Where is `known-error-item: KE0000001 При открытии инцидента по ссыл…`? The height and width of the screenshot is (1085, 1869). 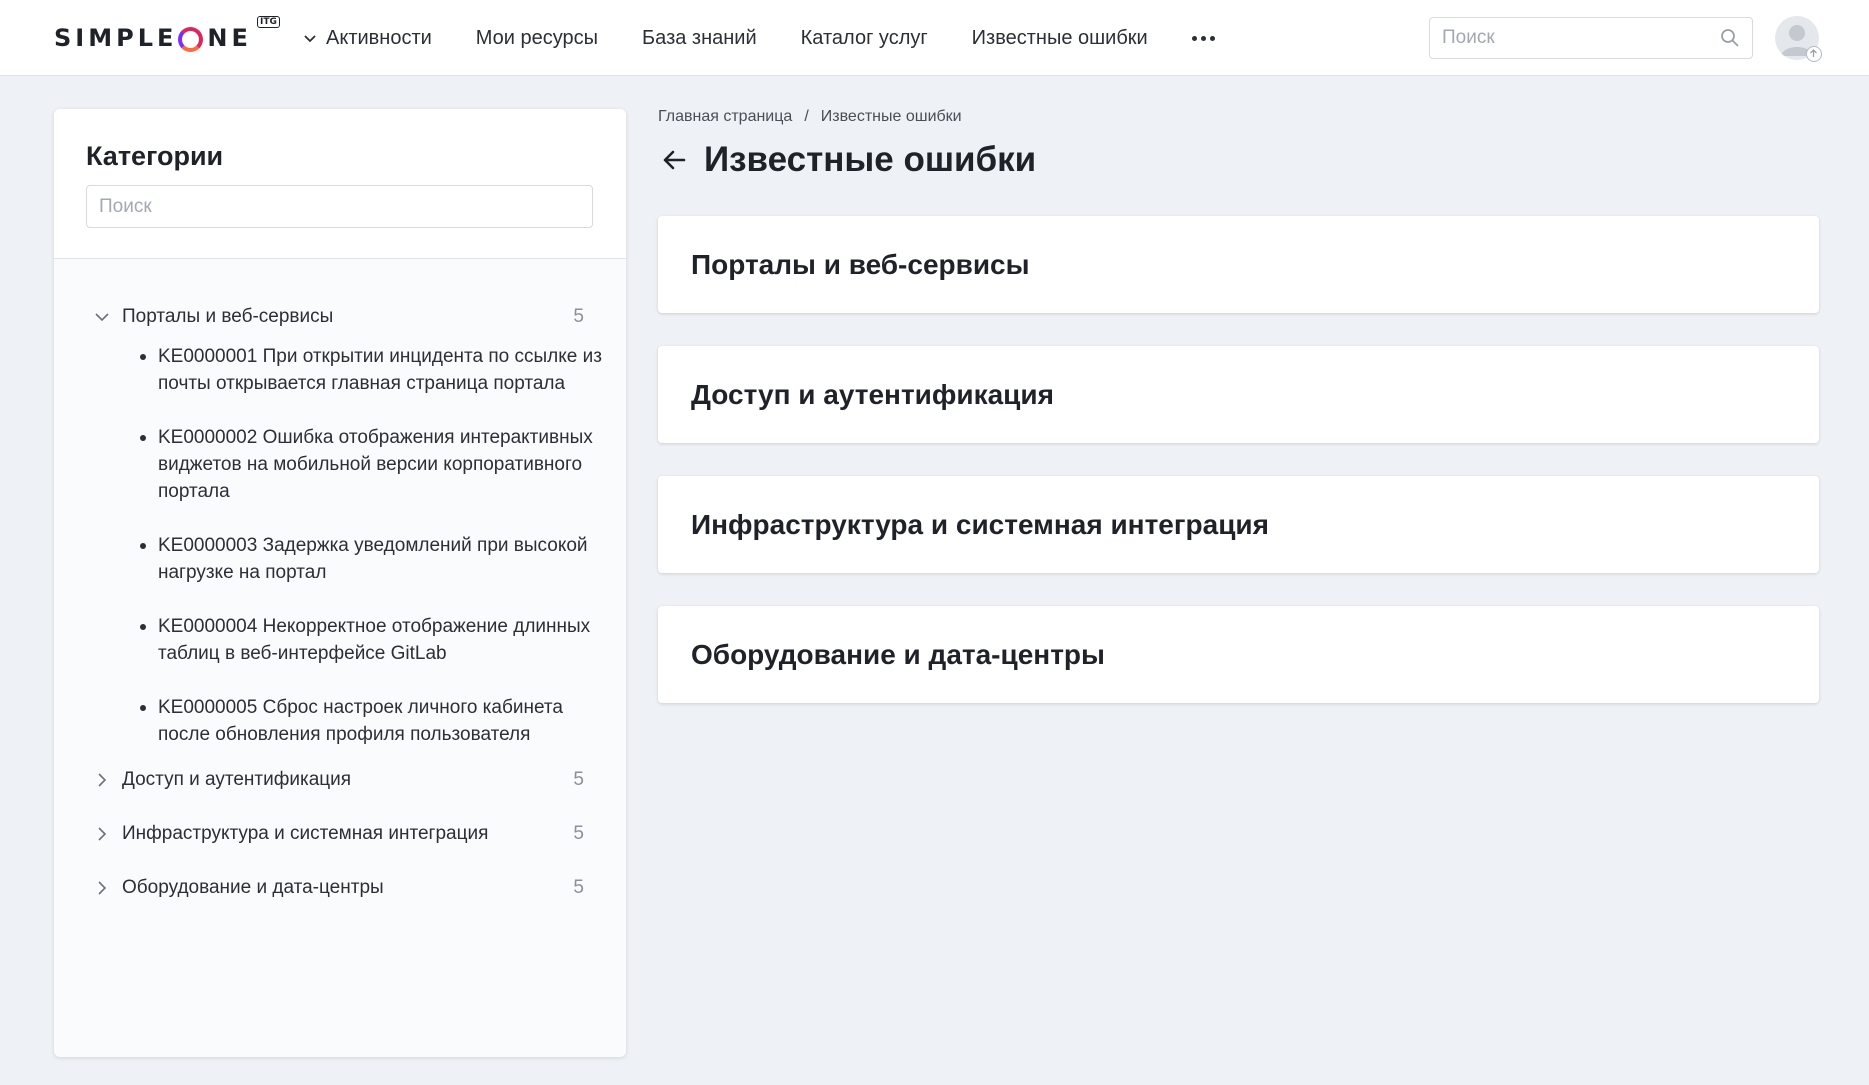
known-error-item: KE0000001 При открытии инцидента по ссыл… is located at coordinates (371, 370).